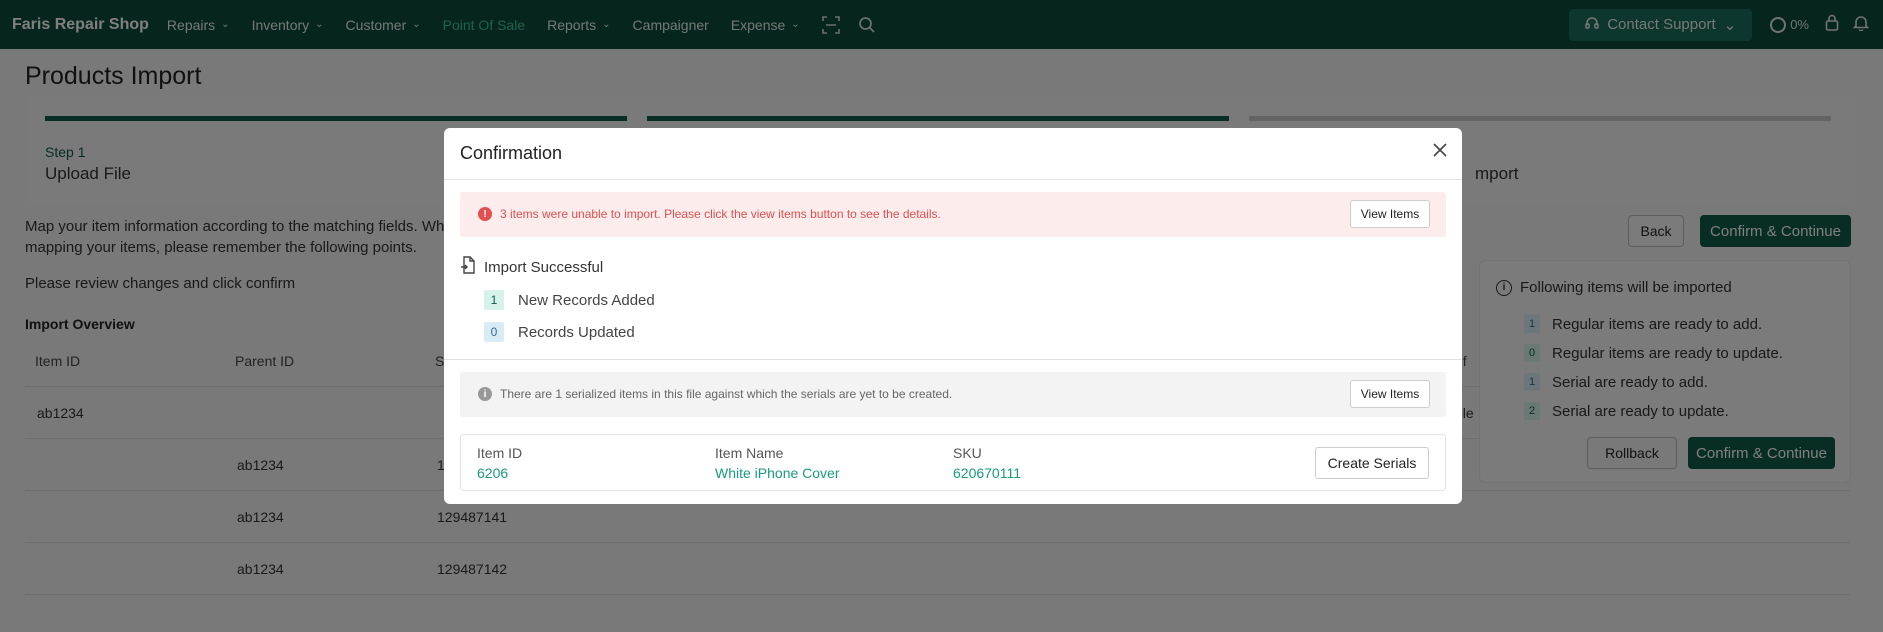 The image size is (1883, 632). I want to click on added-label: New Records Added, so click(586, 300).